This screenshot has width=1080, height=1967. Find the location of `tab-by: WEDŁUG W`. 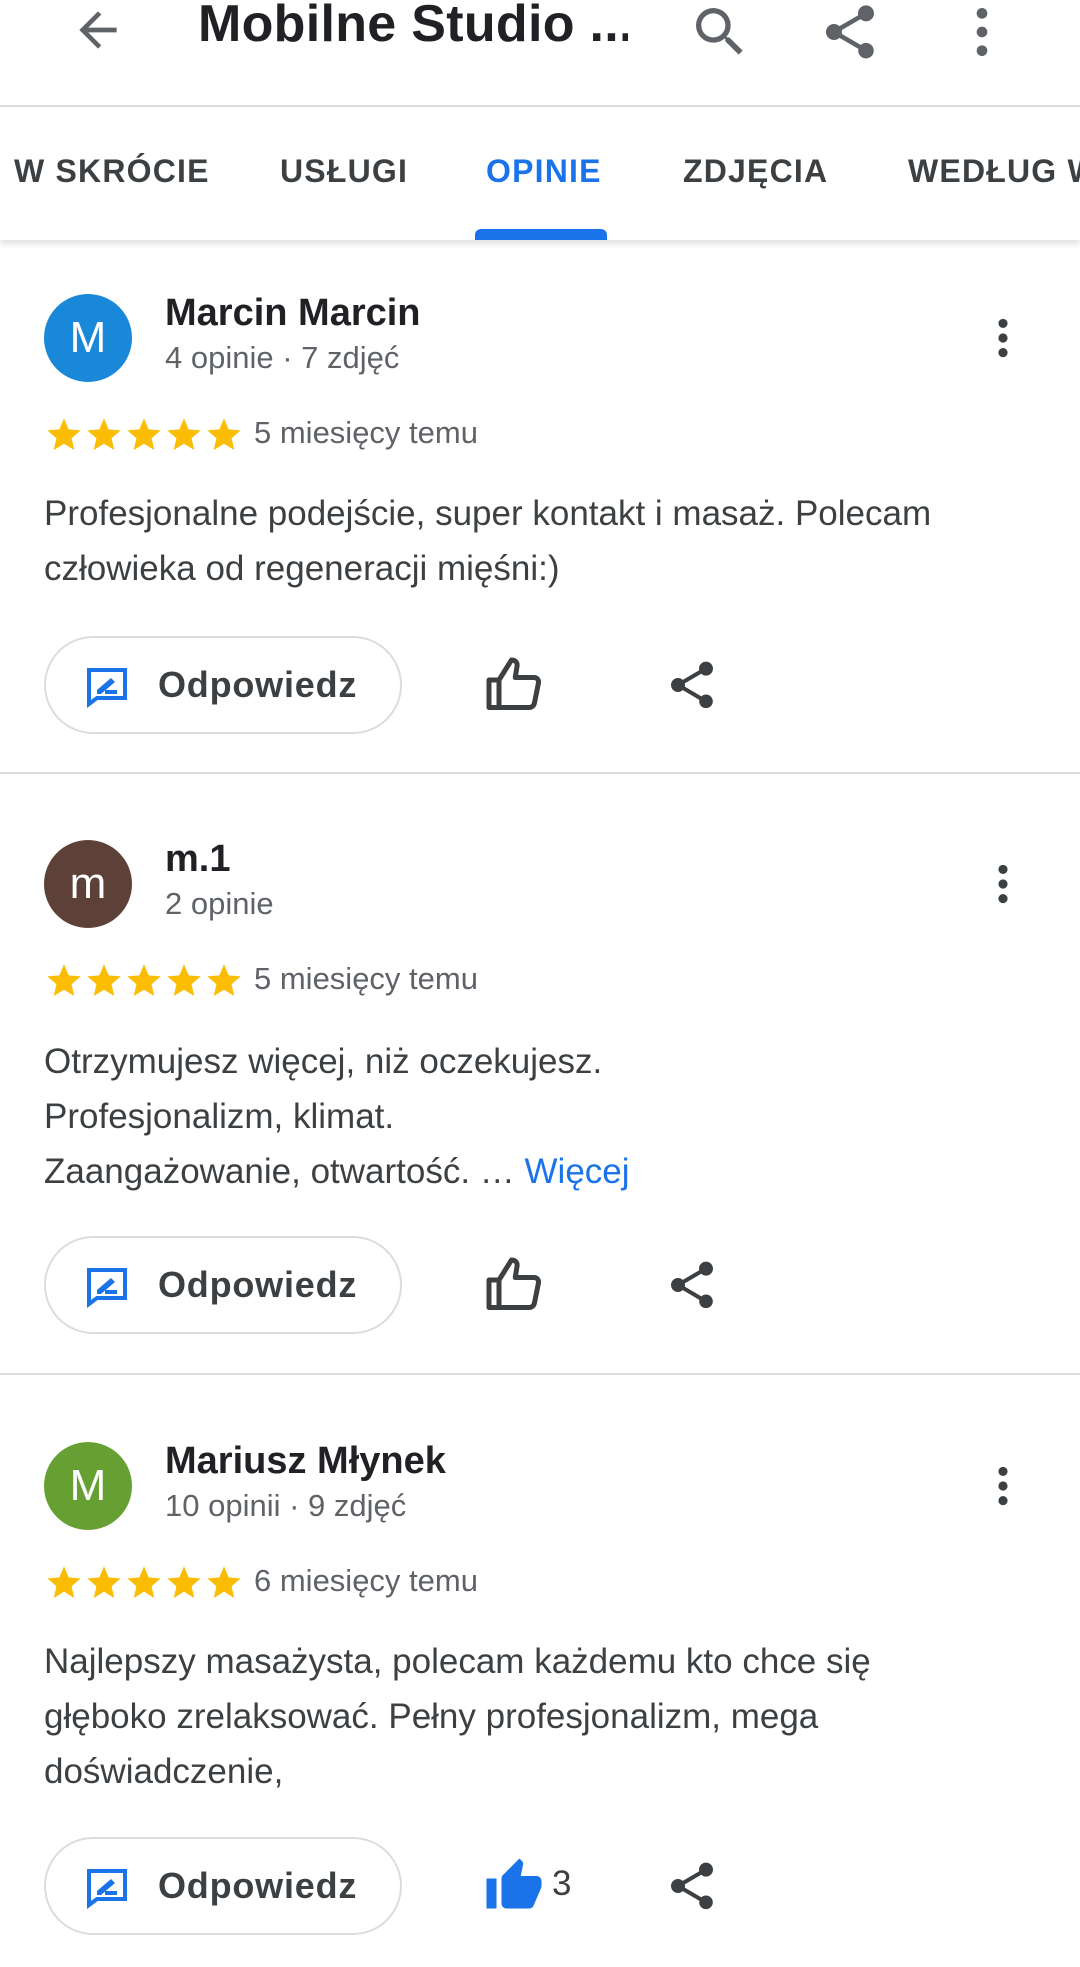

tab-by: WEDŁUG W is located at coordinates (994, 171).